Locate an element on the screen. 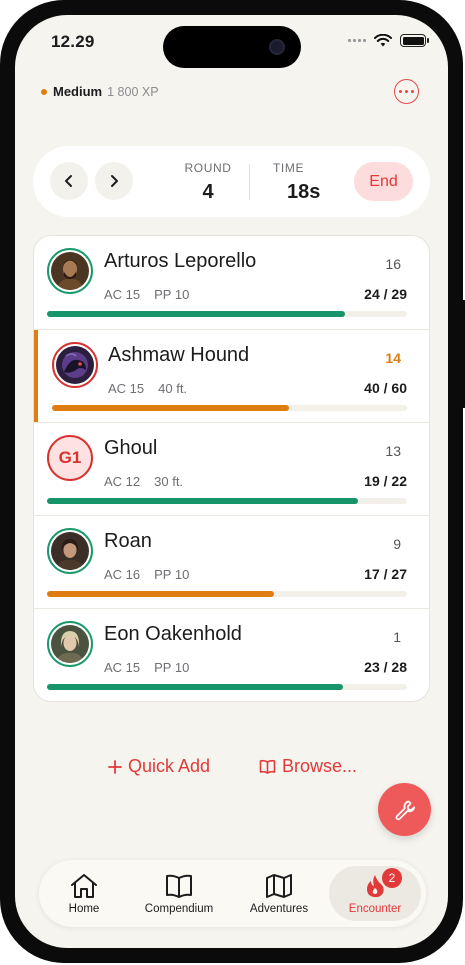 This screenshot has height=965, width=465. portrait-eon-oakenhold is located at coordinates (70, 644).